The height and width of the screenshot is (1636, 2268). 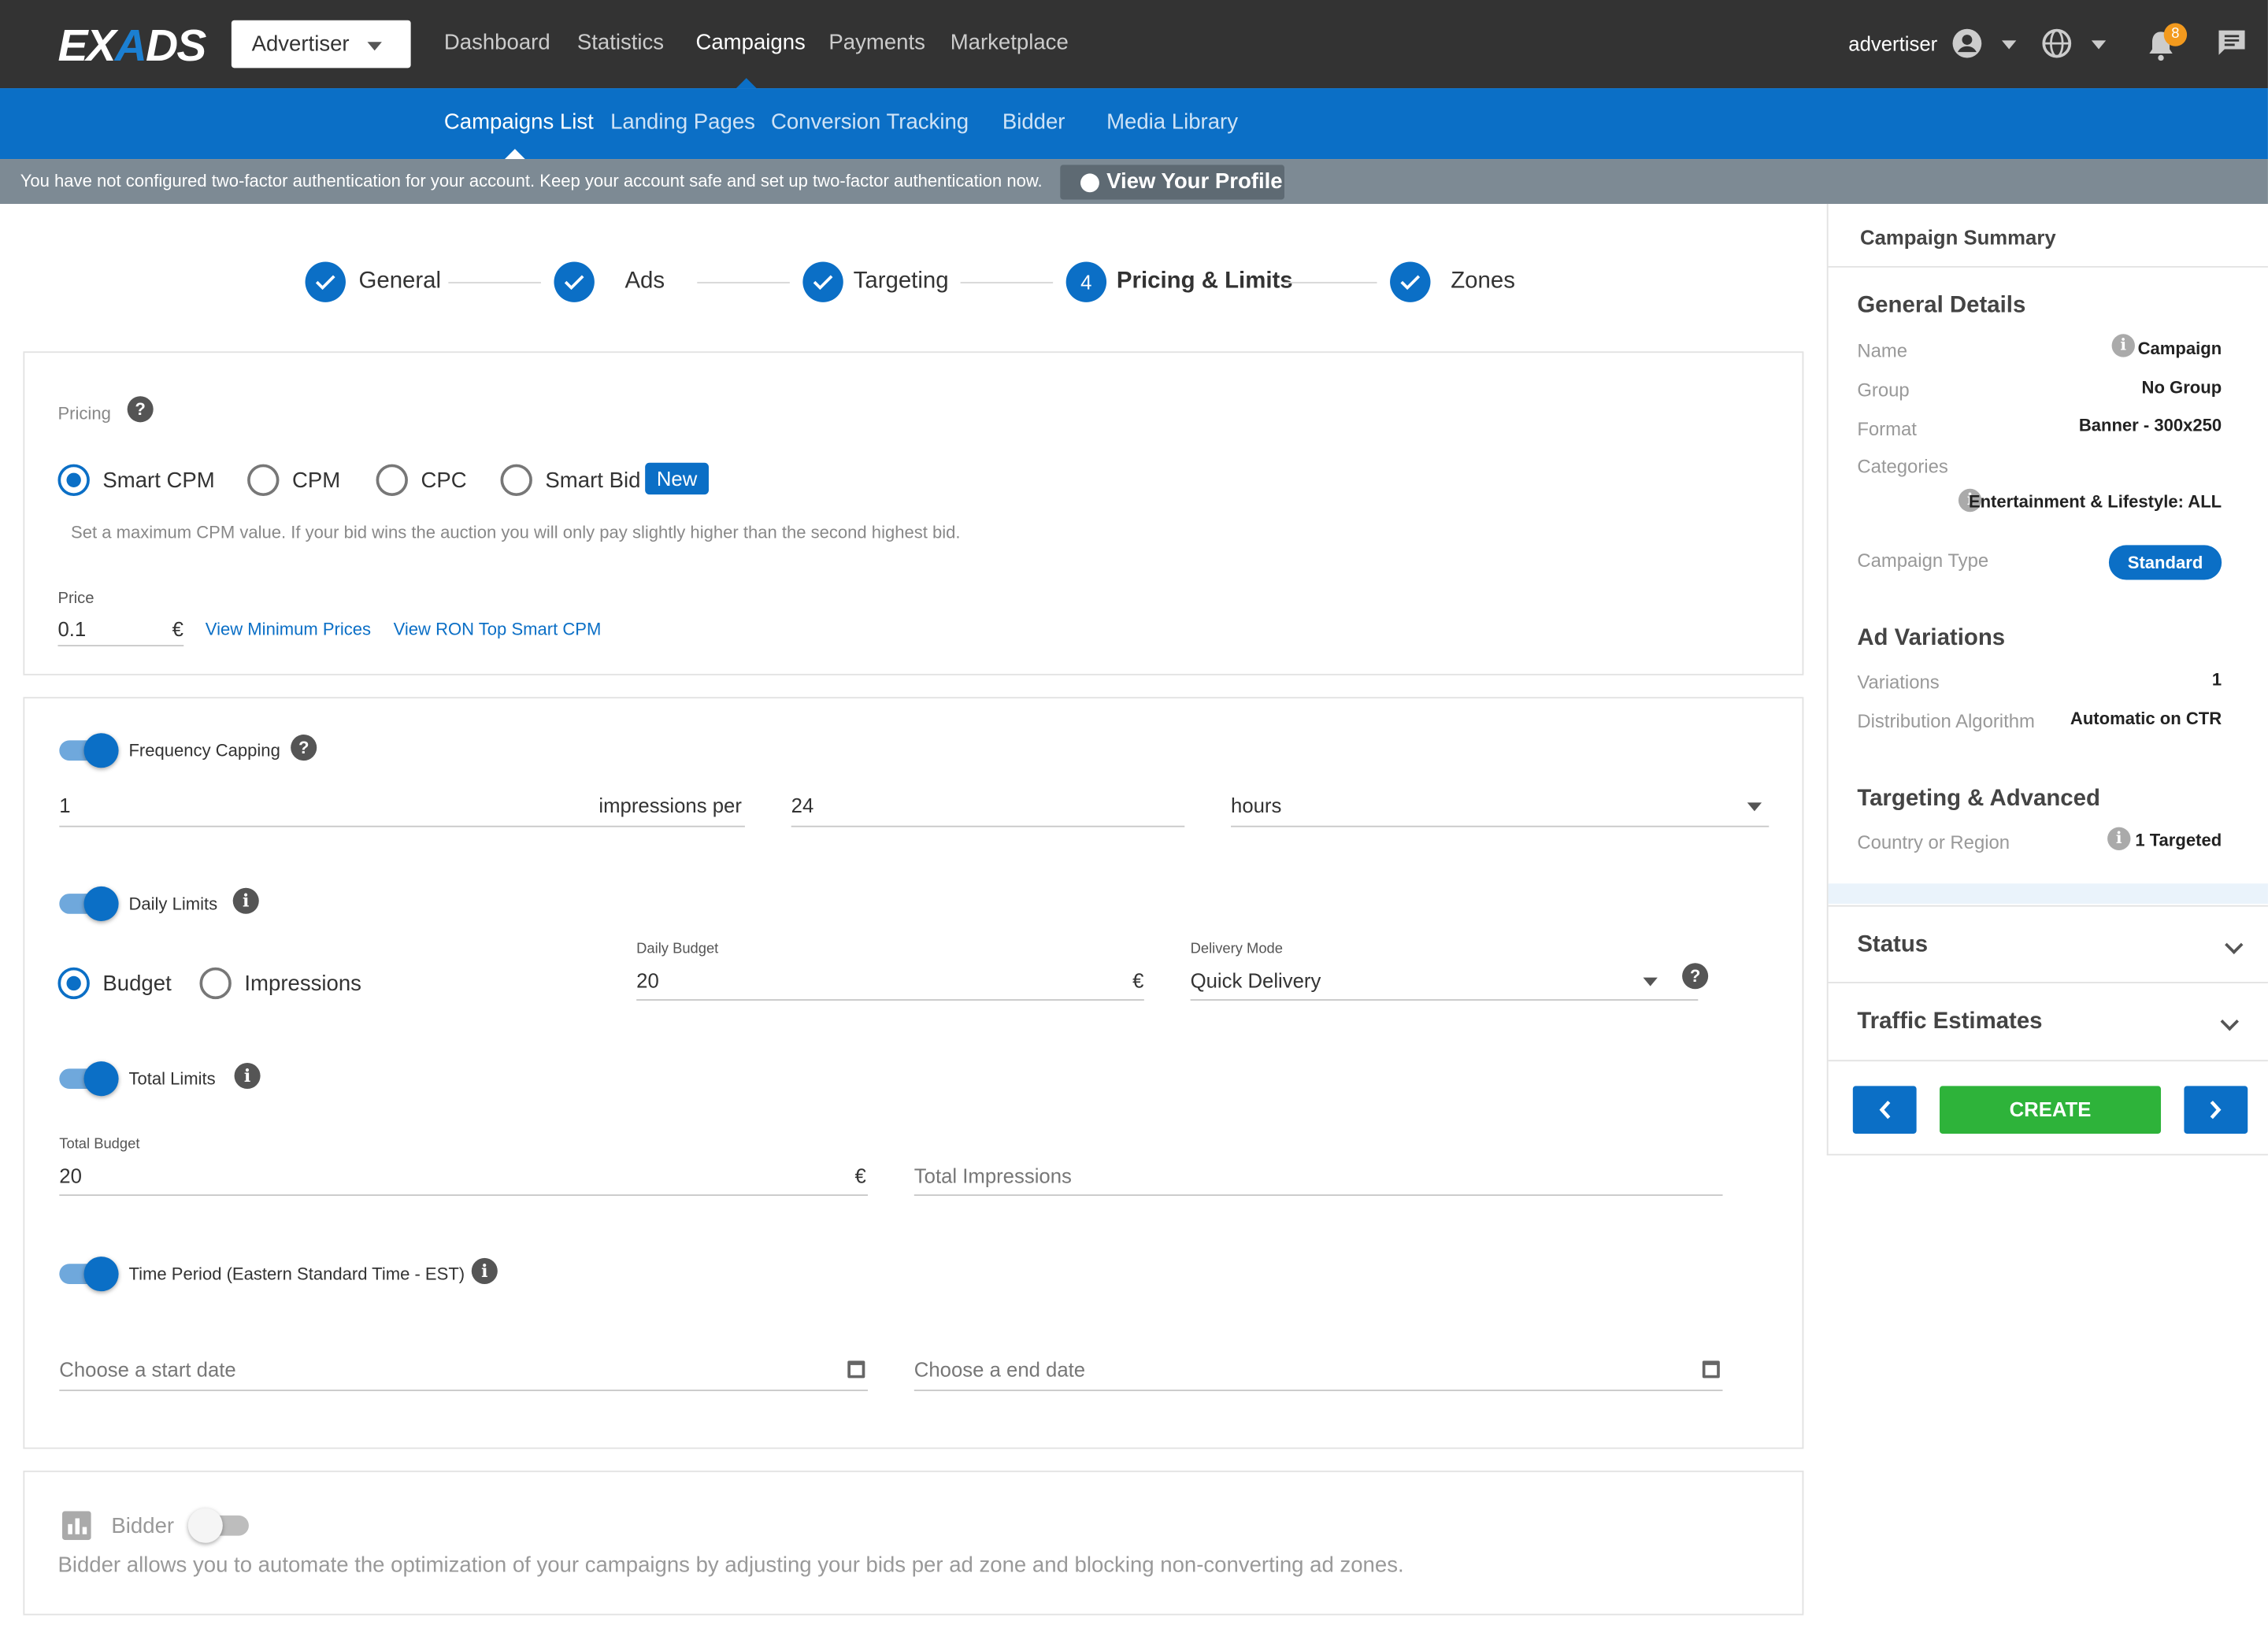 What do you see at coordinates (670, 805) in the screenshot?
I see `fc-impressions-per-label: impressions per` at bounding box center [670, 805].